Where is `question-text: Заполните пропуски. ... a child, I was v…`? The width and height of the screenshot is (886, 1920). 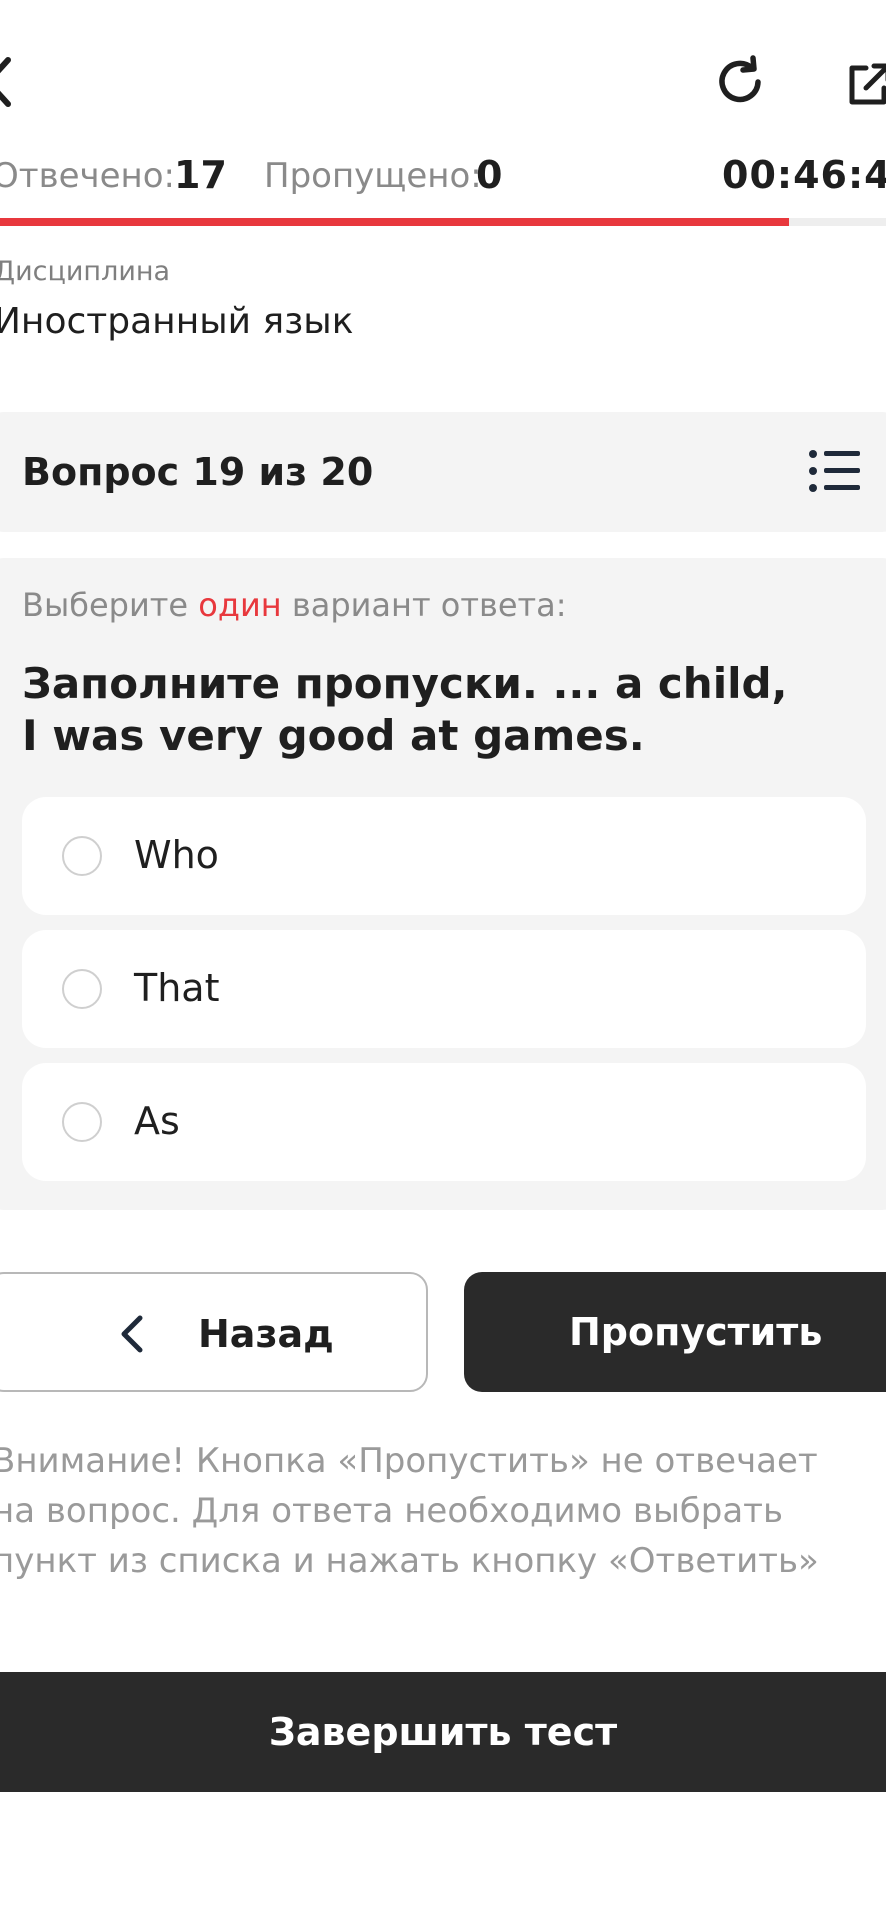
question-text: Заполните пропуски. ... a child, I was v… is located at coordinates (405, 709).